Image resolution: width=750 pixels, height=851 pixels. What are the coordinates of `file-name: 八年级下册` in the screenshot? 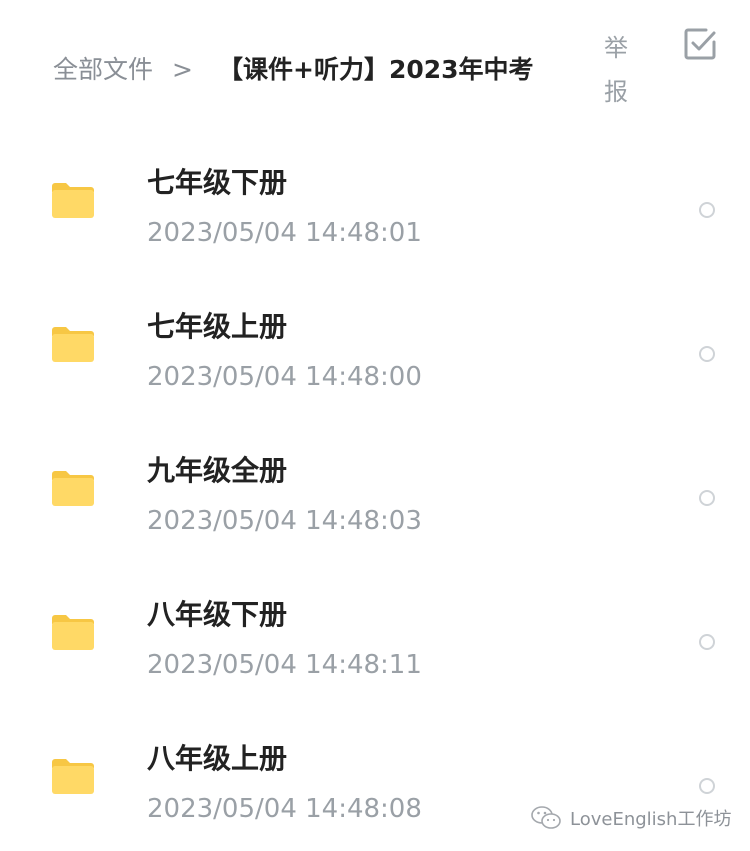 It's located at (217, 614).